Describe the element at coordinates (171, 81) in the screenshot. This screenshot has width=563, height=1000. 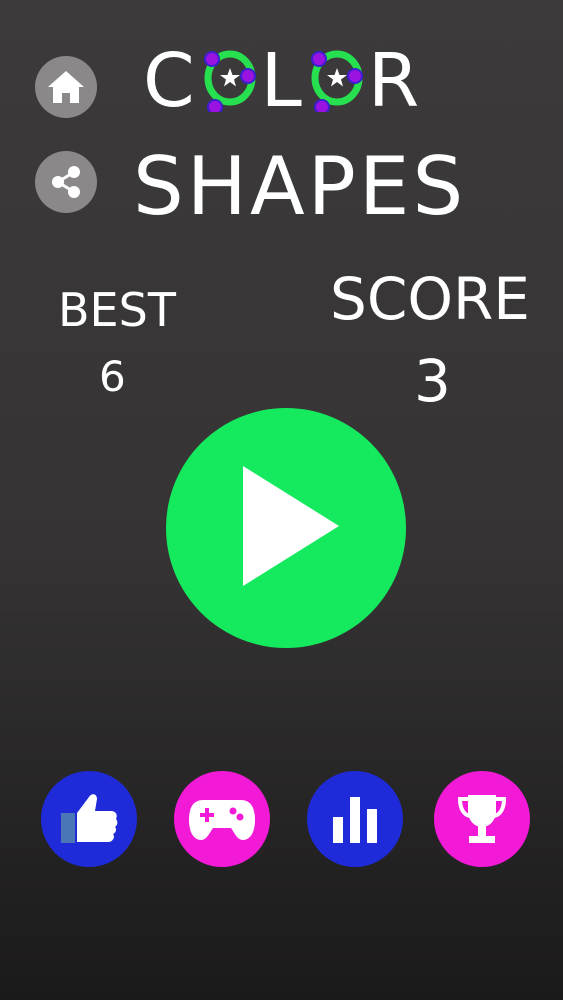
I see `title-letter-c: C` at that location.